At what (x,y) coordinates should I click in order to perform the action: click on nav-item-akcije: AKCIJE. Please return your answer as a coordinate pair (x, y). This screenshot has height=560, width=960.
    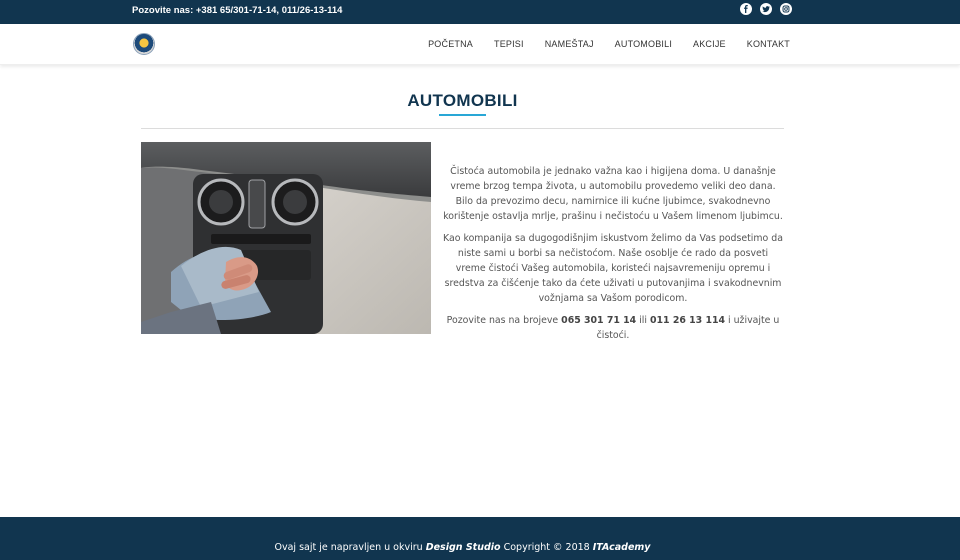
    Looking at the image, I should click on (709, 44).